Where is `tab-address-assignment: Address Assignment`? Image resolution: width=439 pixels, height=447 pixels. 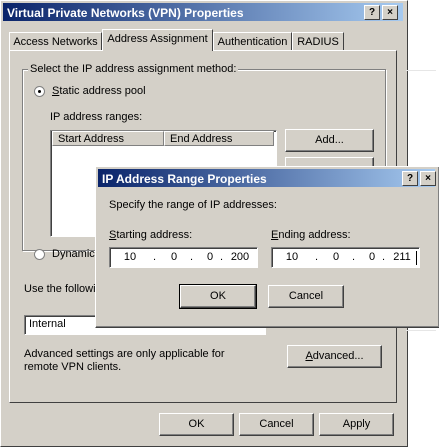
tab-address-assignment: Address Assignment is located at coordinates (157, 40).